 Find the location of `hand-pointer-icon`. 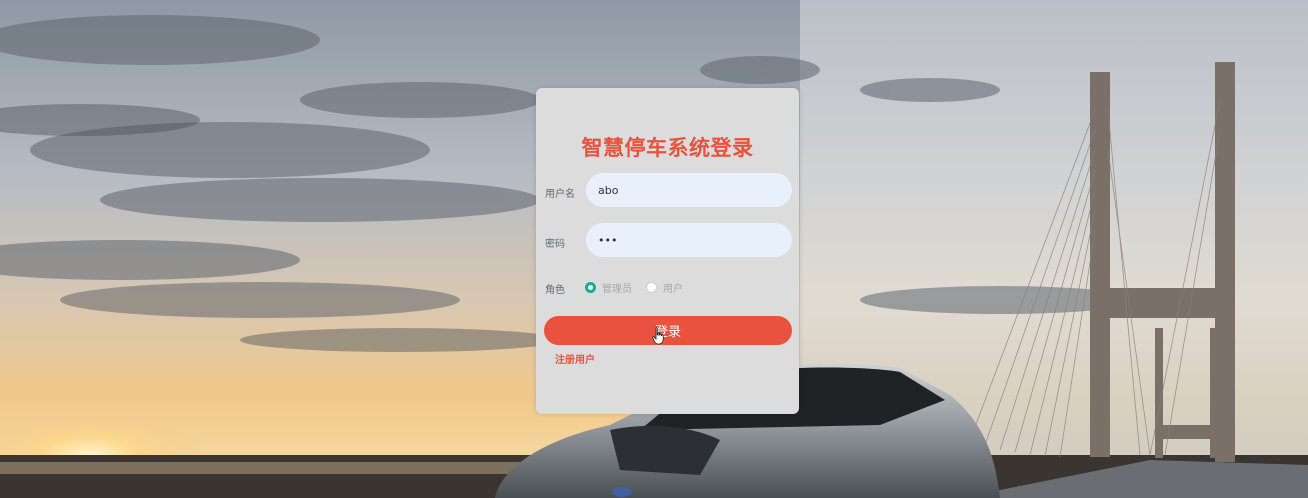

hand-pointer-icon is located at coordinates (658, 336).